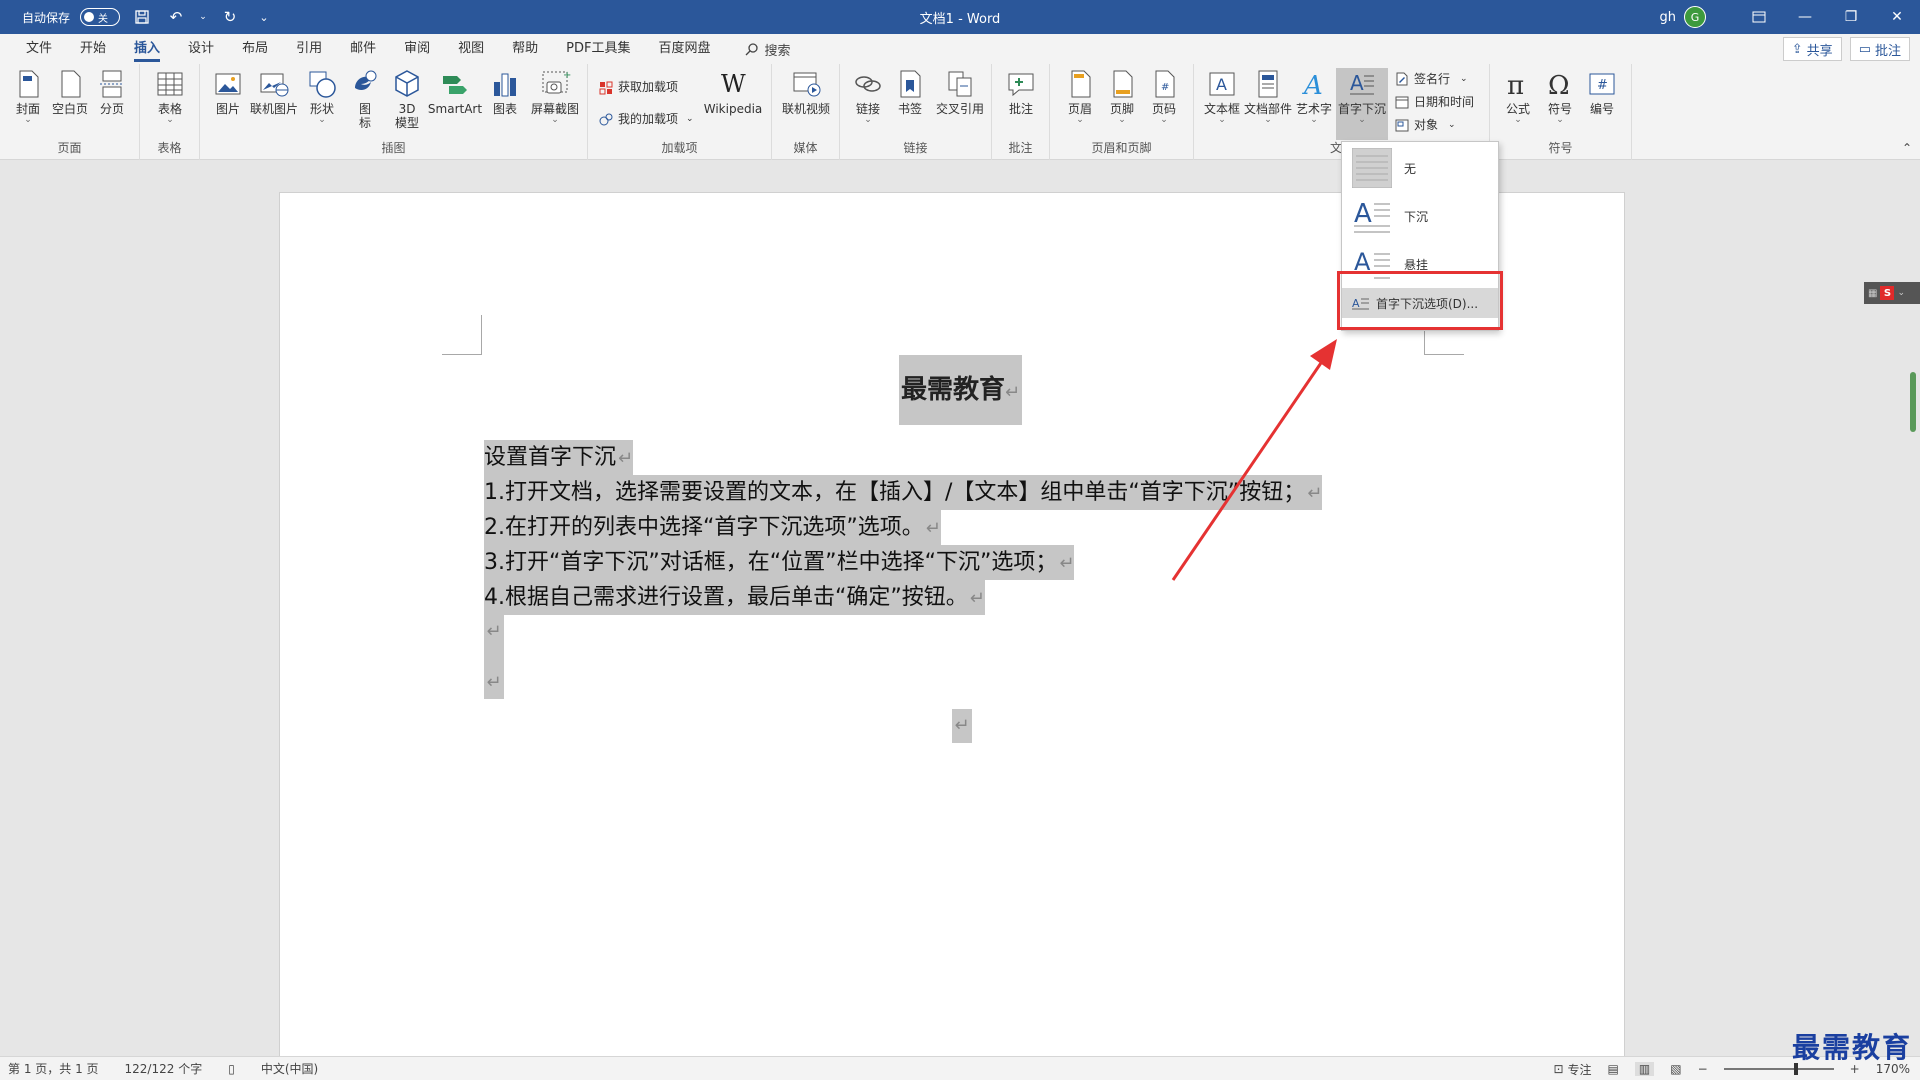 The width and height of the screenshot is (1920, 1080). I want to click on quick-parts-button: 文档部件 ⌄, so click(1268, 96).